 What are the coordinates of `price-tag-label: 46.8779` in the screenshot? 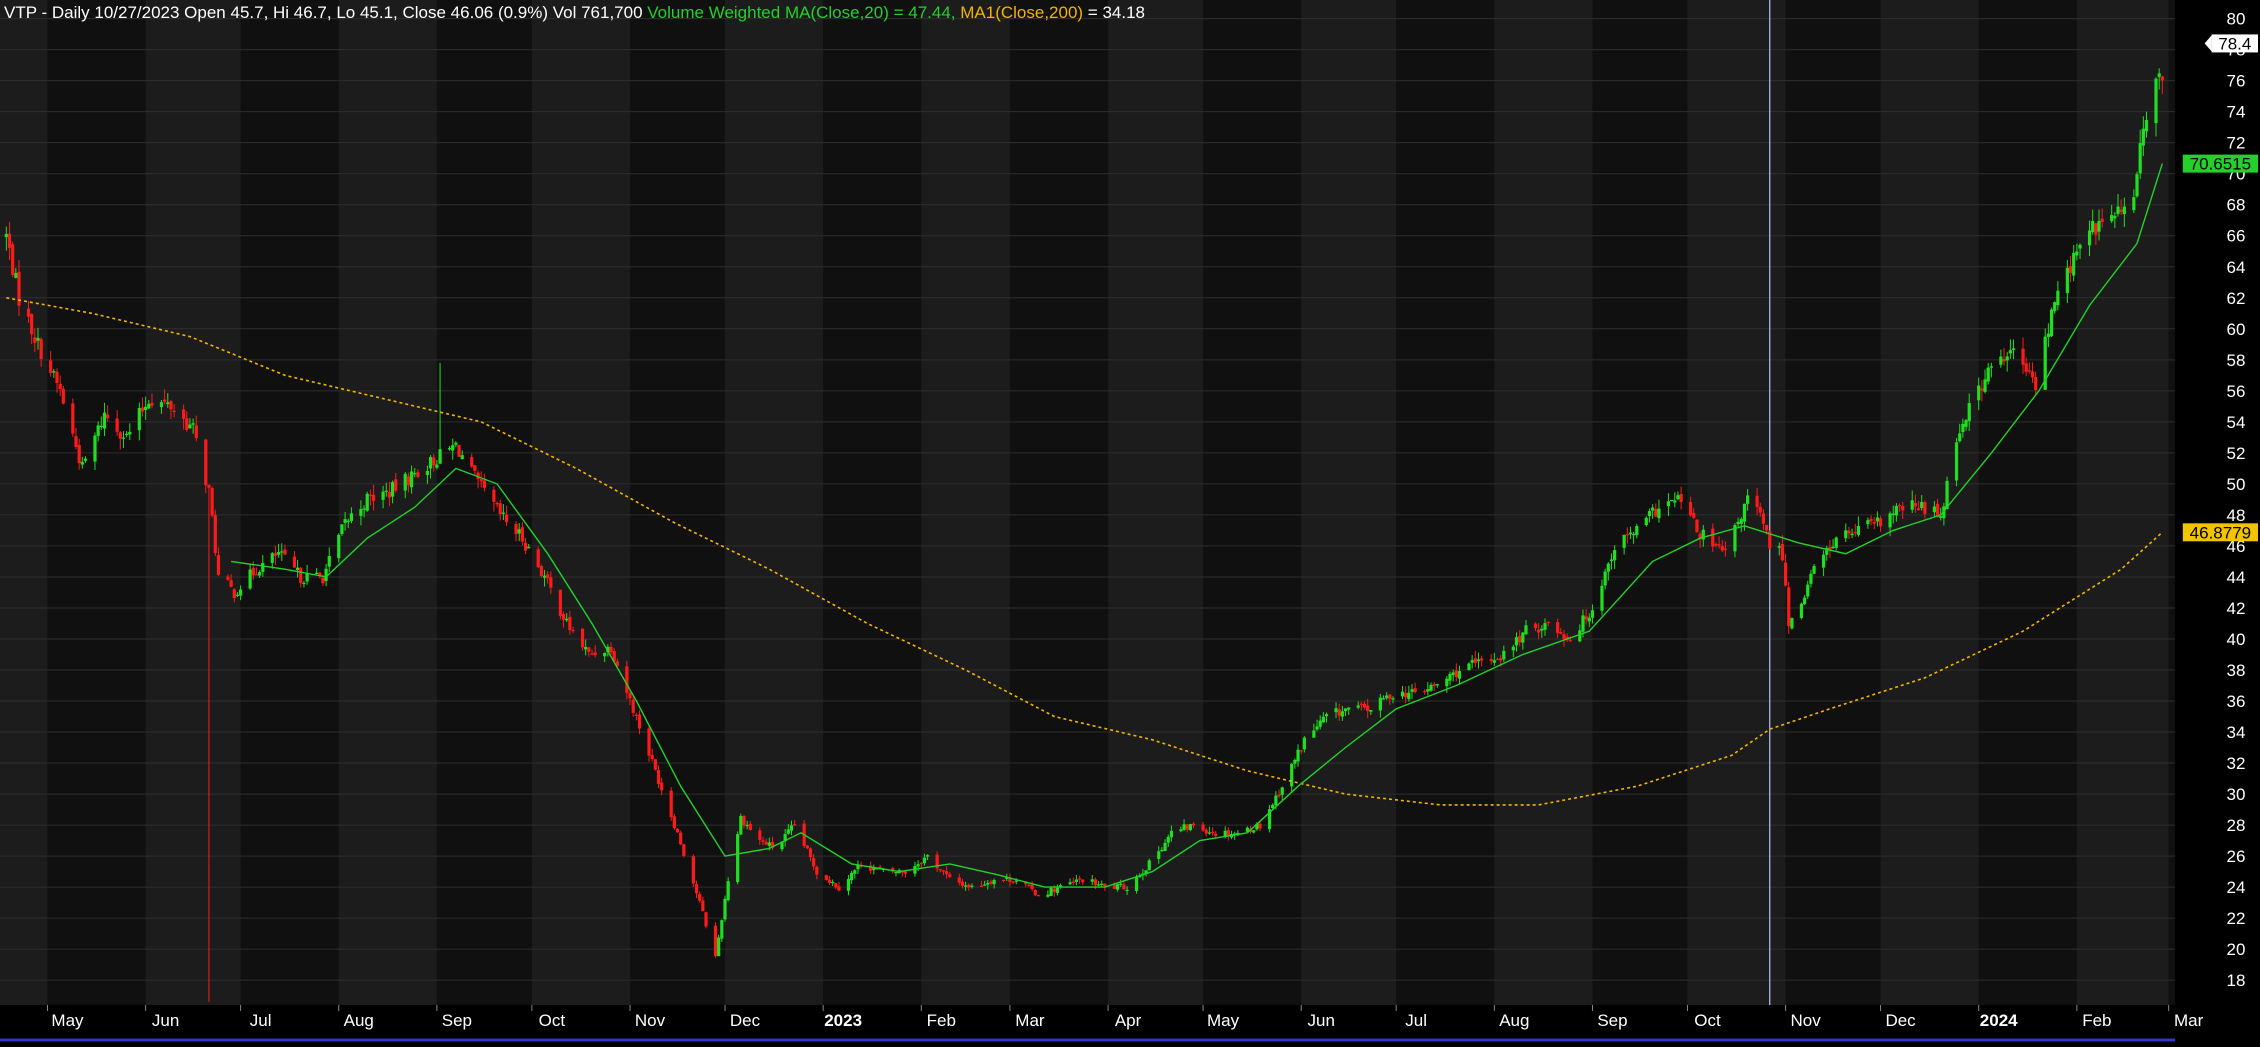 It's located at (2220, 532).